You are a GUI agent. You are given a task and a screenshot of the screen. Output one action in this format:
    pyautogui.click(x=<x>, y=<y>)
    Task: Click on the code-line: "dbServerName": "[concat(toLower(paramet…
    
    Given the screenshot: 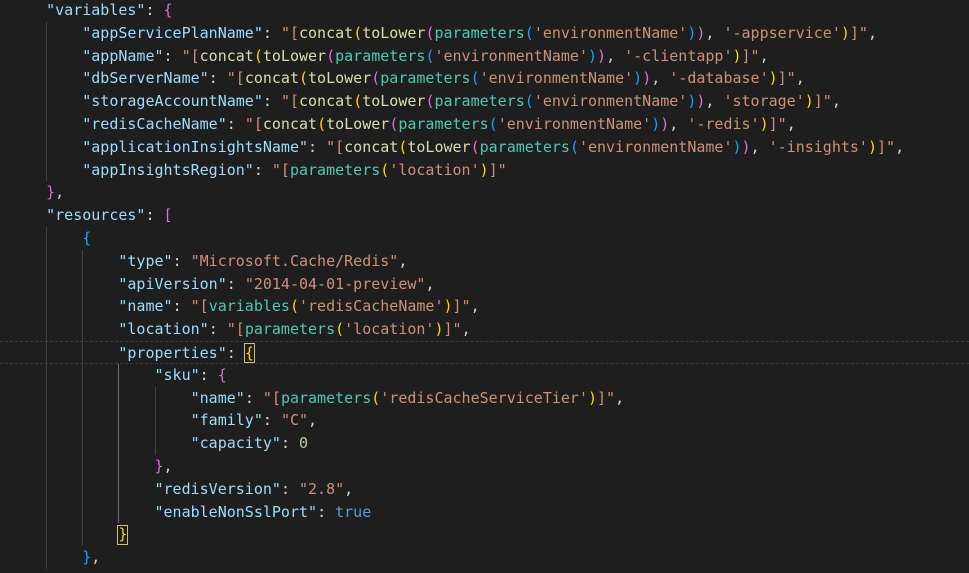 What is the action you would take?
    pyautogui.click(x=407, y=78)
    